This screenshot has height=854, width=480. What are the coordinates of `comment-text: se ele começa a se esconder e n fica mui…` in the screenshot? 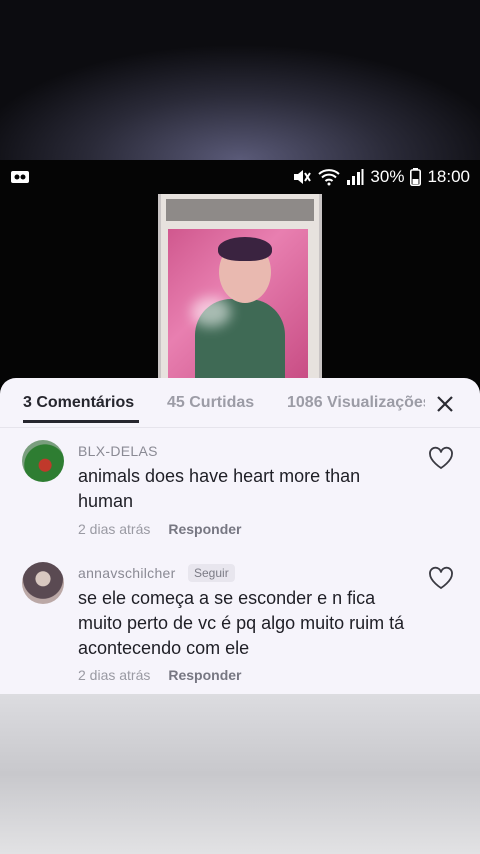 It's located at (241, 623).